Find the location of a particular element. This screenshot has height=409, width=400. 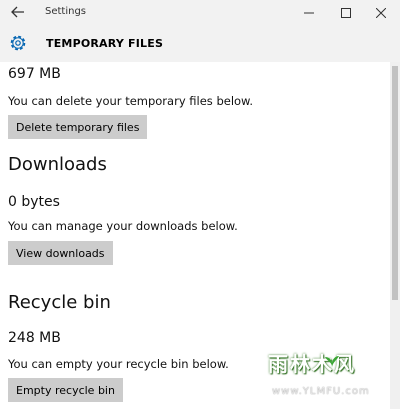

page-header: TEMPORARY FILES is located at coordinates (200, 44).